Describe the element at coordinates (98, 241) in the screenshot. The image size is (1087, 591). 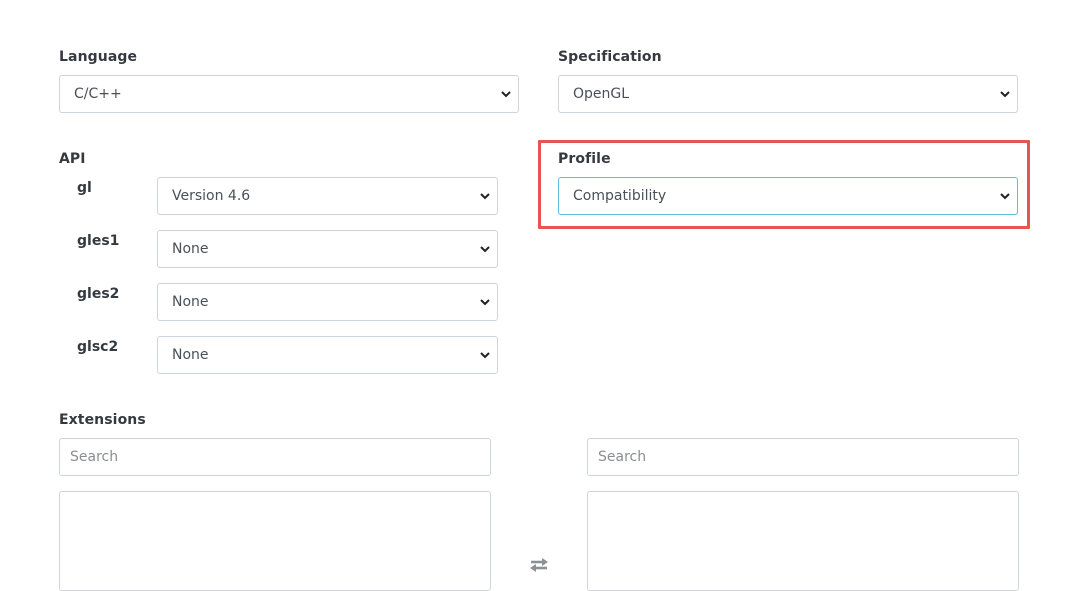
I see `api-name-gles1: gles1` at that location.